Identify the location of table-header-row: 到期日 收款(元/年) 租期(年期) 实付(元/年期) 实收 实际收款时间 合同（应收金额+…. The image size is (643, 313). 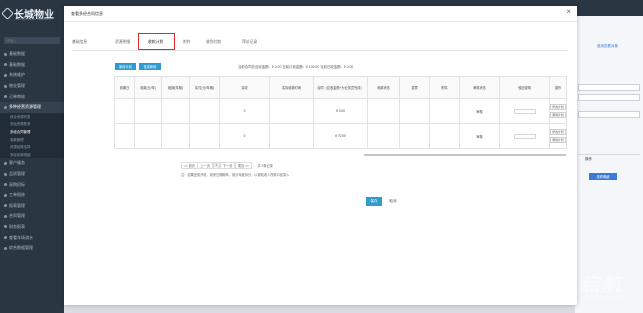
(340, 87).